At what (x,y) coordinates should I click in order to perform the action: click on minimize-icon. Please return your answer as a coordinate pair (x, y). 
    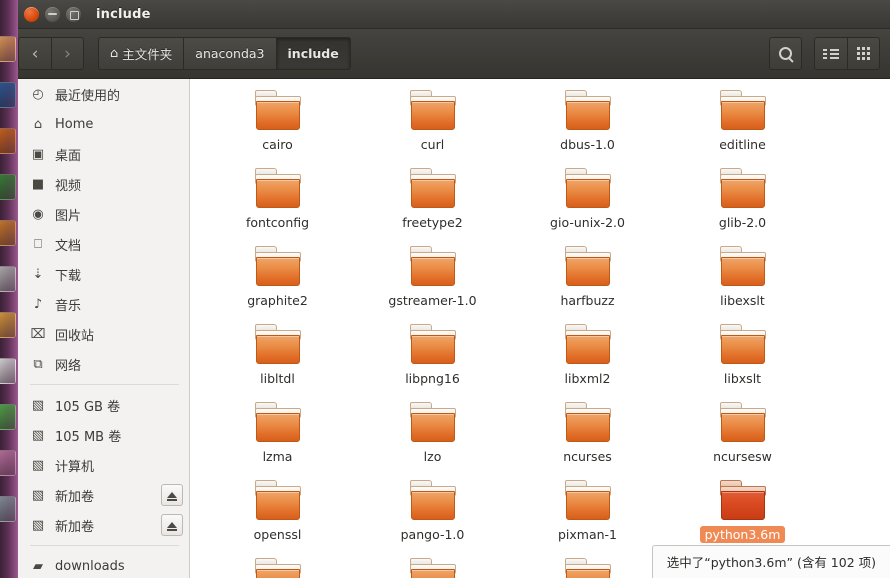
    Looking at the image, I should click on (52, 14).